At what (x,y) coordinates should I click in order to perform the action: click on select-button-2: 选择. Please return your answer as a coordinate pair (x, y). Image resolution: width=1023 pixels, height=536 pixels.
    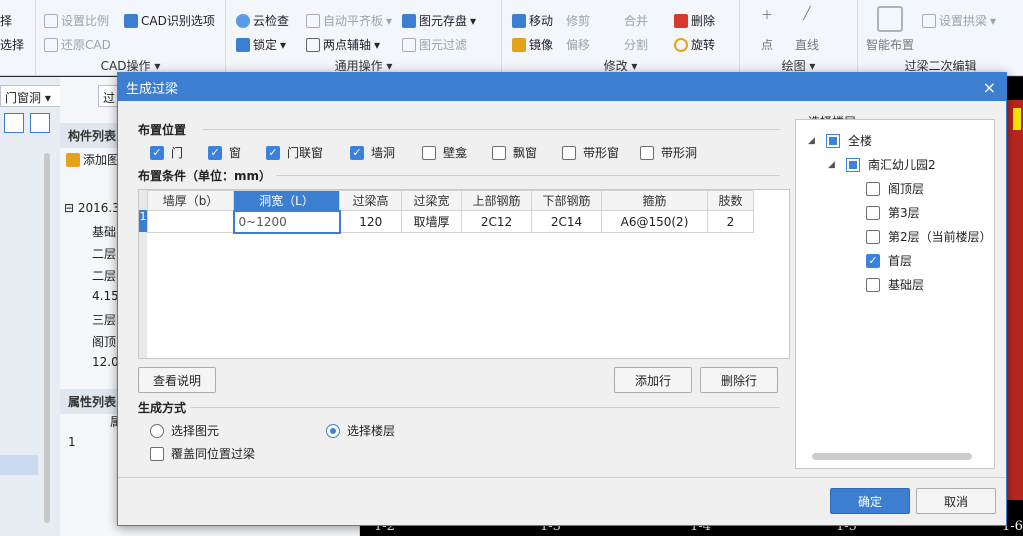
    Looking at the image, I should click on (12, 44).